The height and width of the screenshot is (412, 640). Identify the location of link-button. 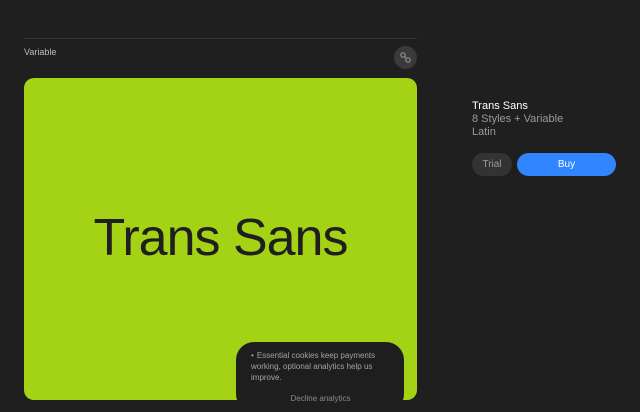
(405, 57).